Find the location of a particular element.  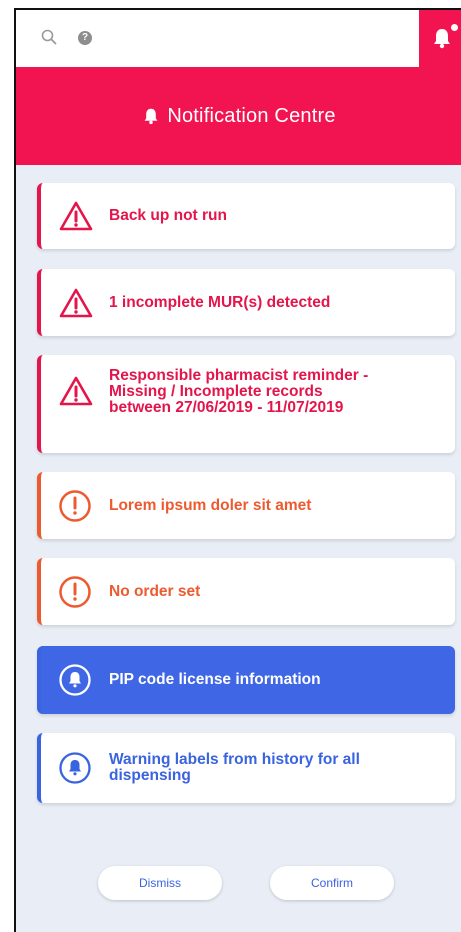

notification-mur: 1 incomplete MUR(s) detected is located at coordinates (246, 302).